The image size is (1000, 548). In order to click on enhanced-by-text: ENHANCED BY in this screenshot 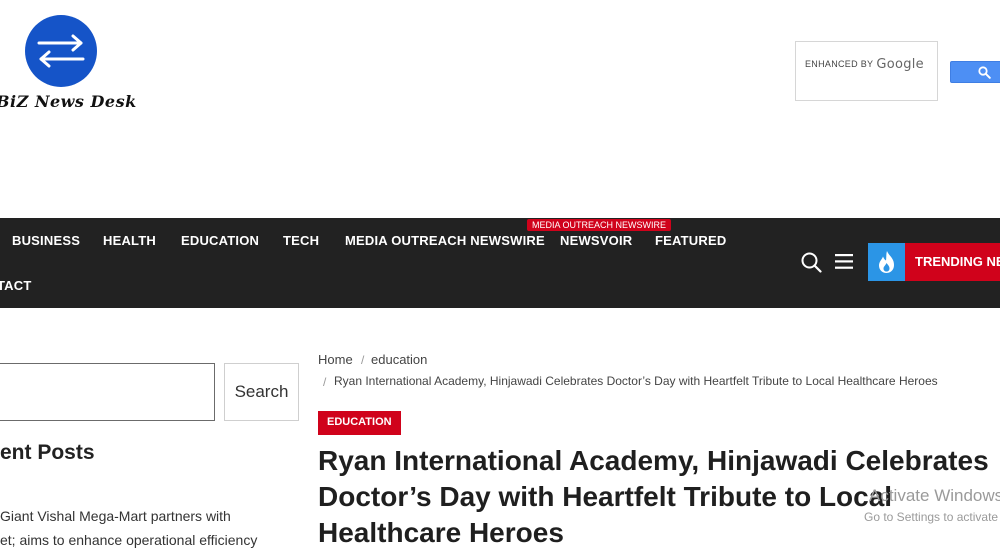, I will do `click(839, 64)`.